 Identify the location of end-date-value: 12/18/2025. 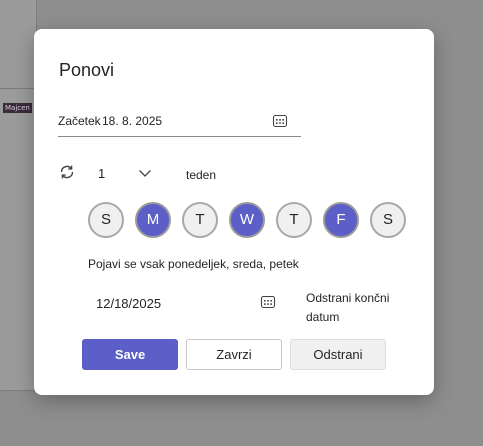
(128, 303).